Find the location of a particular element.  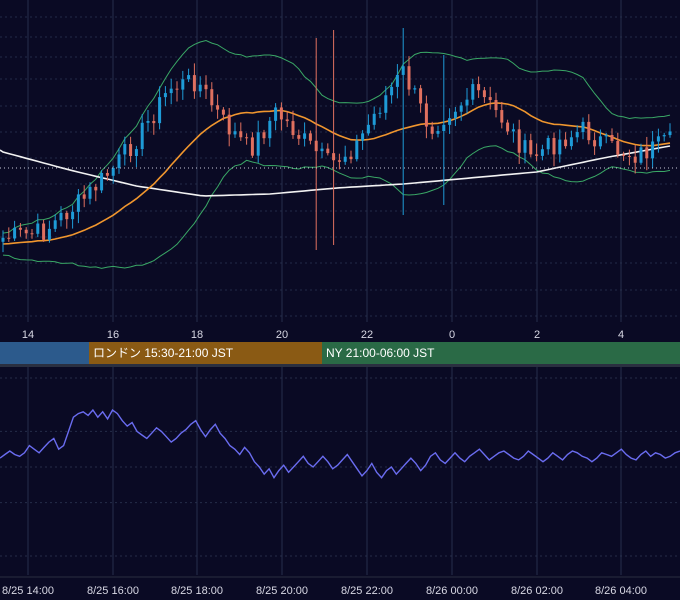

price-x-tick-label: 18 is located at coordinates (197, 335).